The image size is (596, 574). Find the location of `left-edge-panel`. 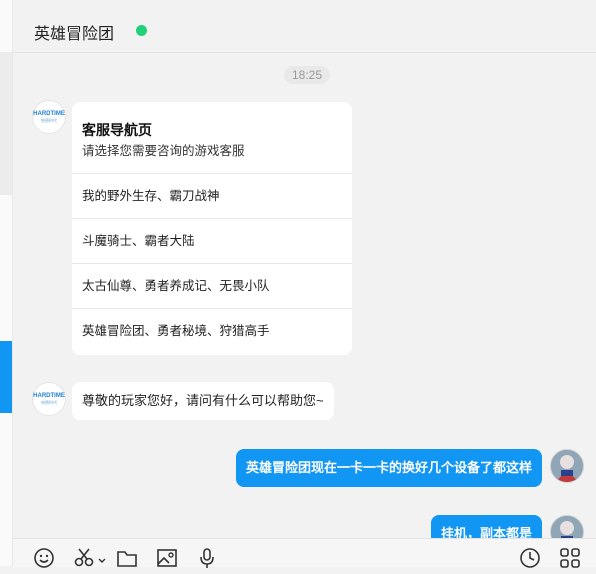

left-edge-panel is located at coordinates (6, 283).